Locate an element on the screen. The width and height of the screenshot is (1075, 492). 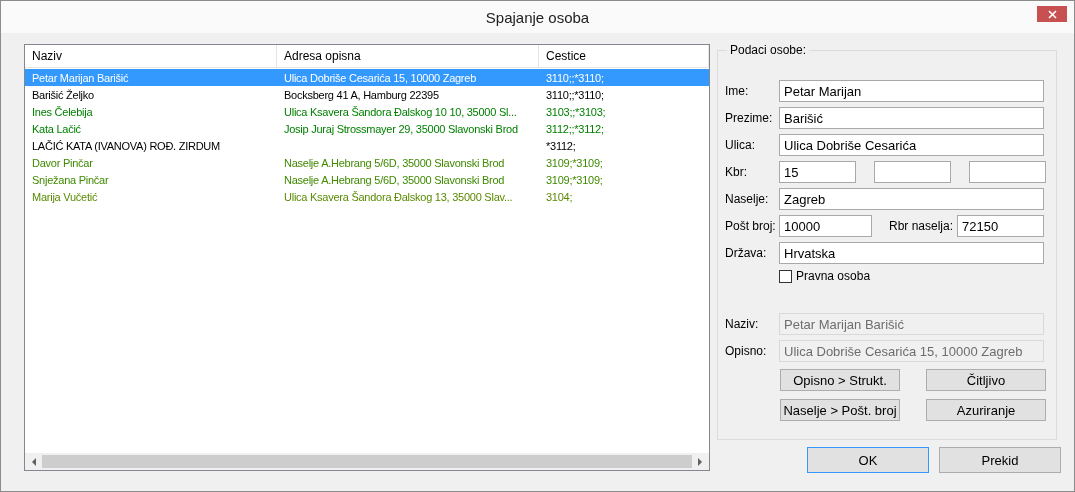
close-icon is located at coordinates (1052, 14).